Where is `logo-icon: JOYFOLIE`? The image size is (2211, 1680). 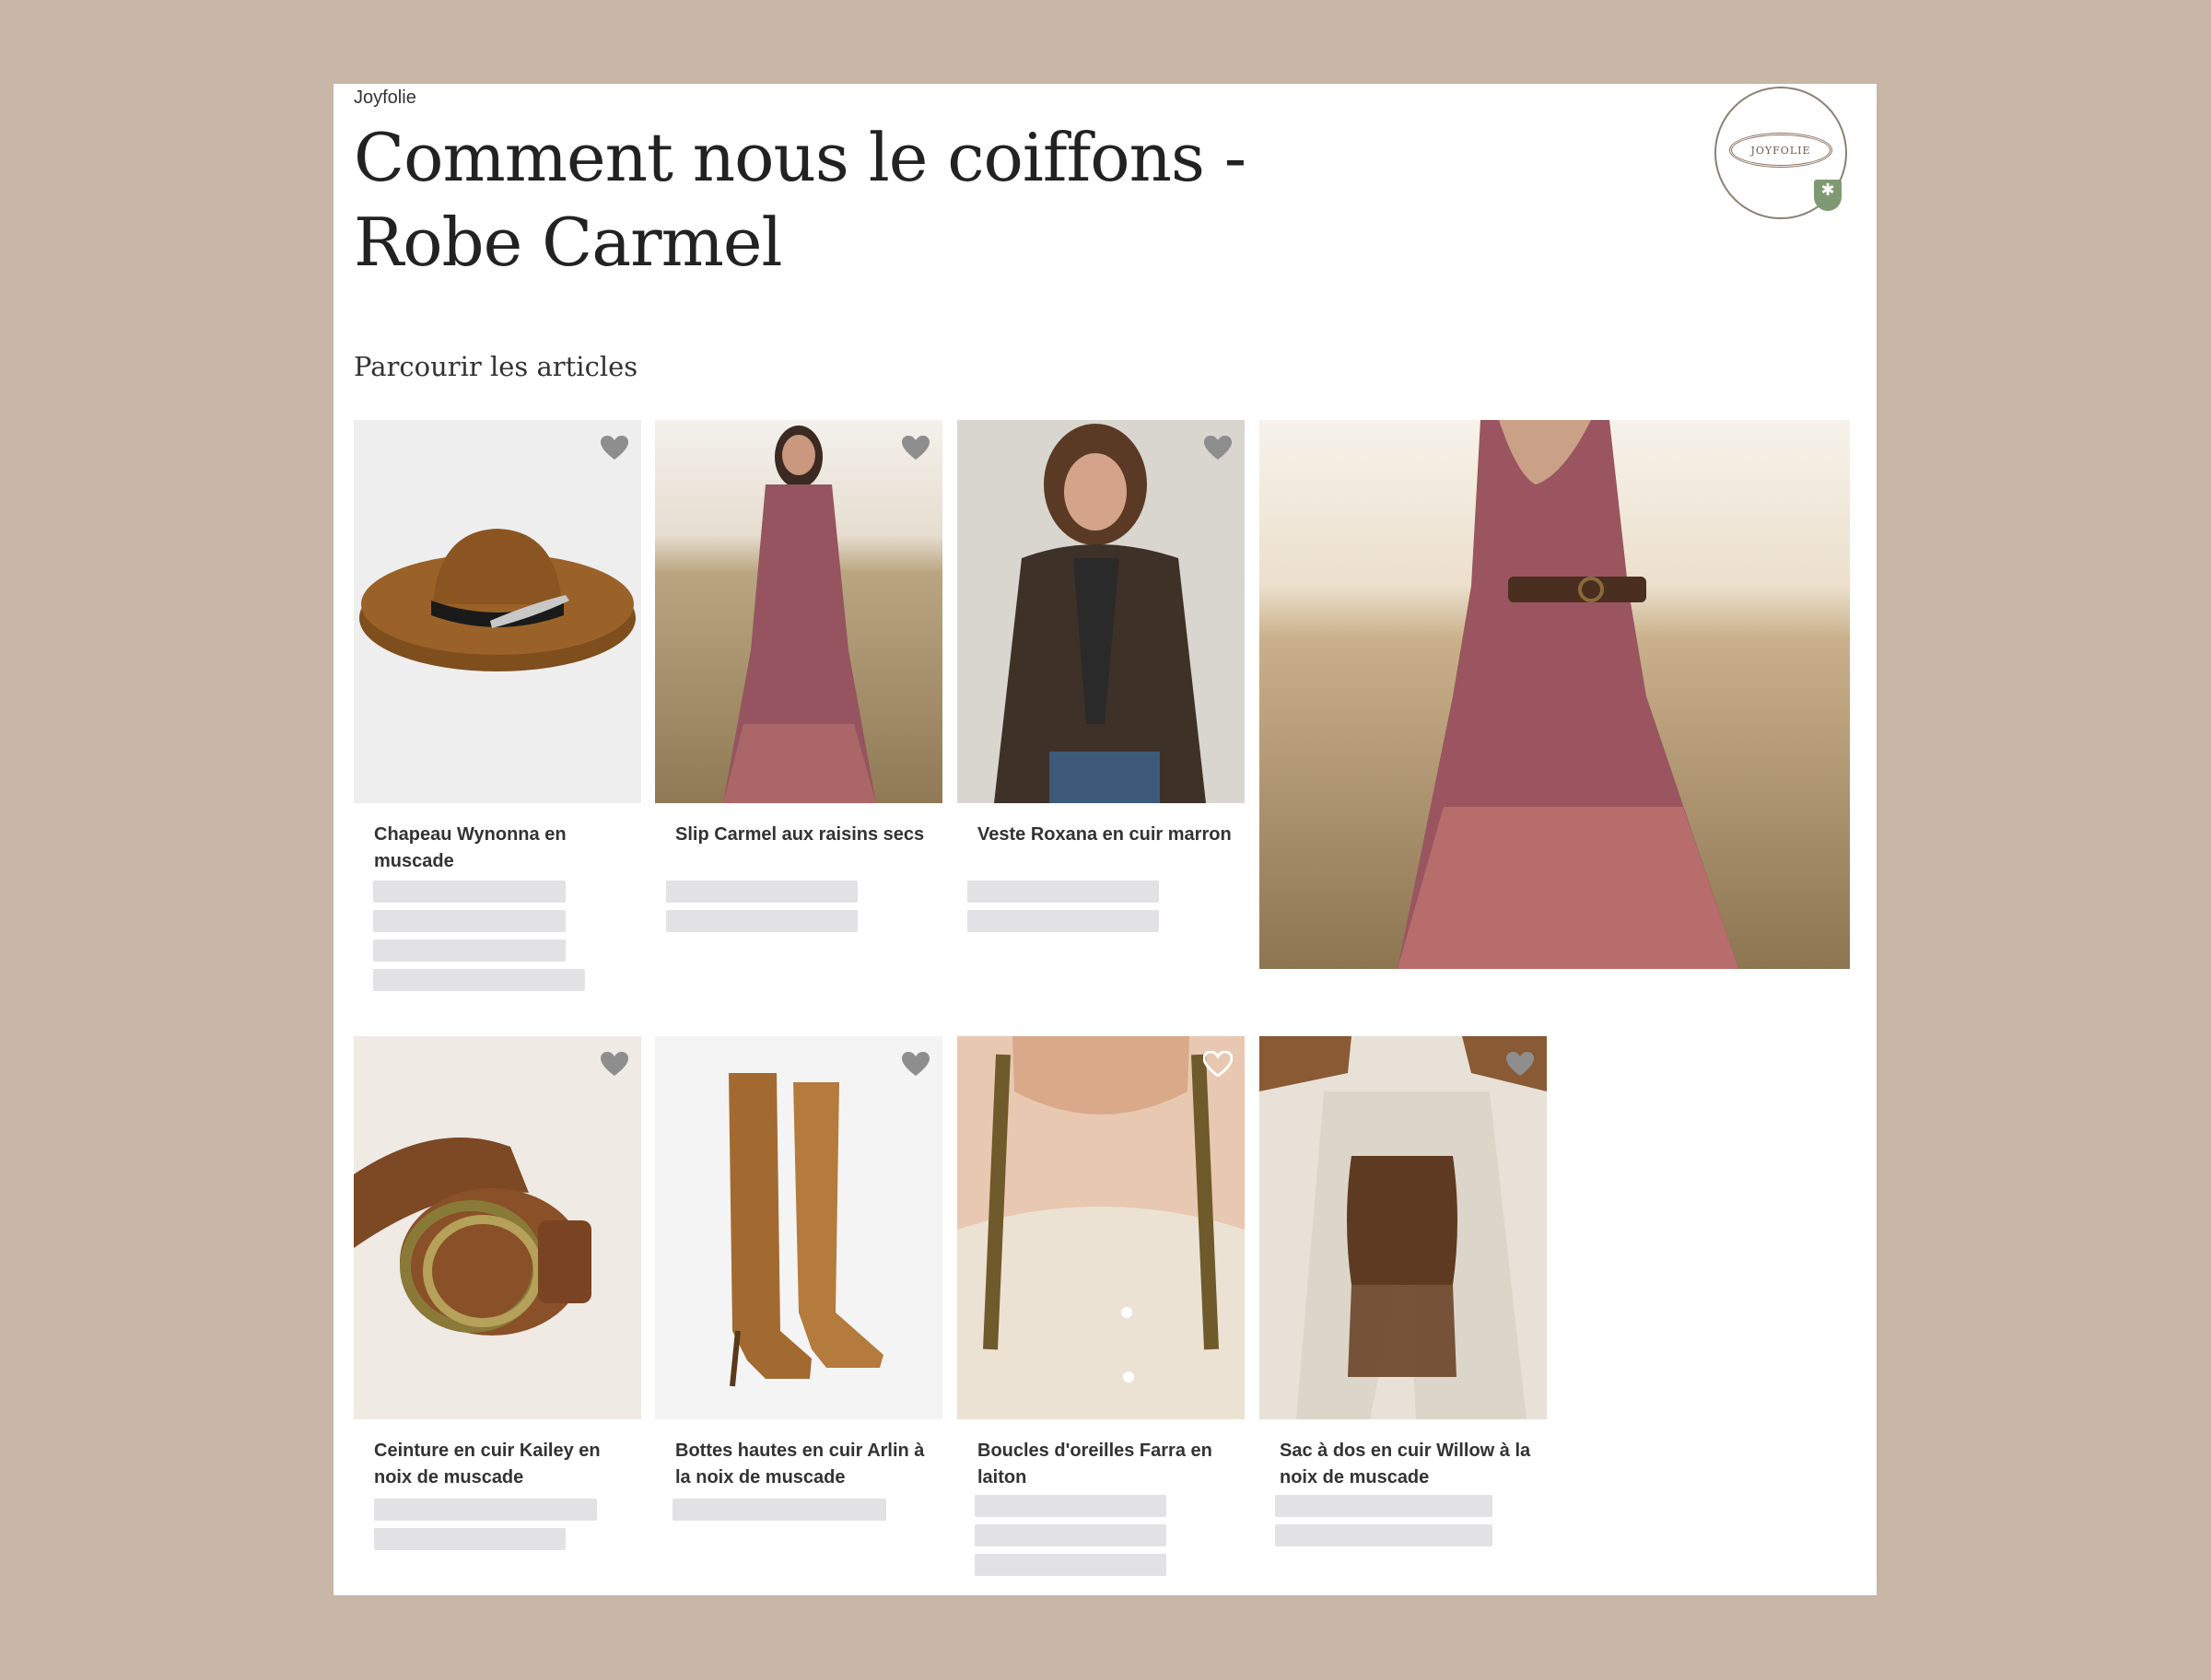 logo-icon: JOYFOLIE is located at coordinates (1780, 150).